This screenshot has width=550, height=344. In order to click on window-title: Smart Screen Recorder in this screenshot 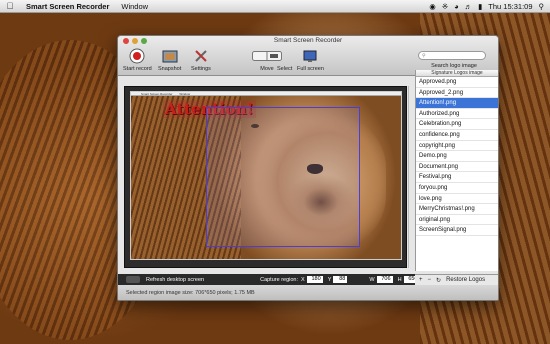, I will do `click(308, 40)`.